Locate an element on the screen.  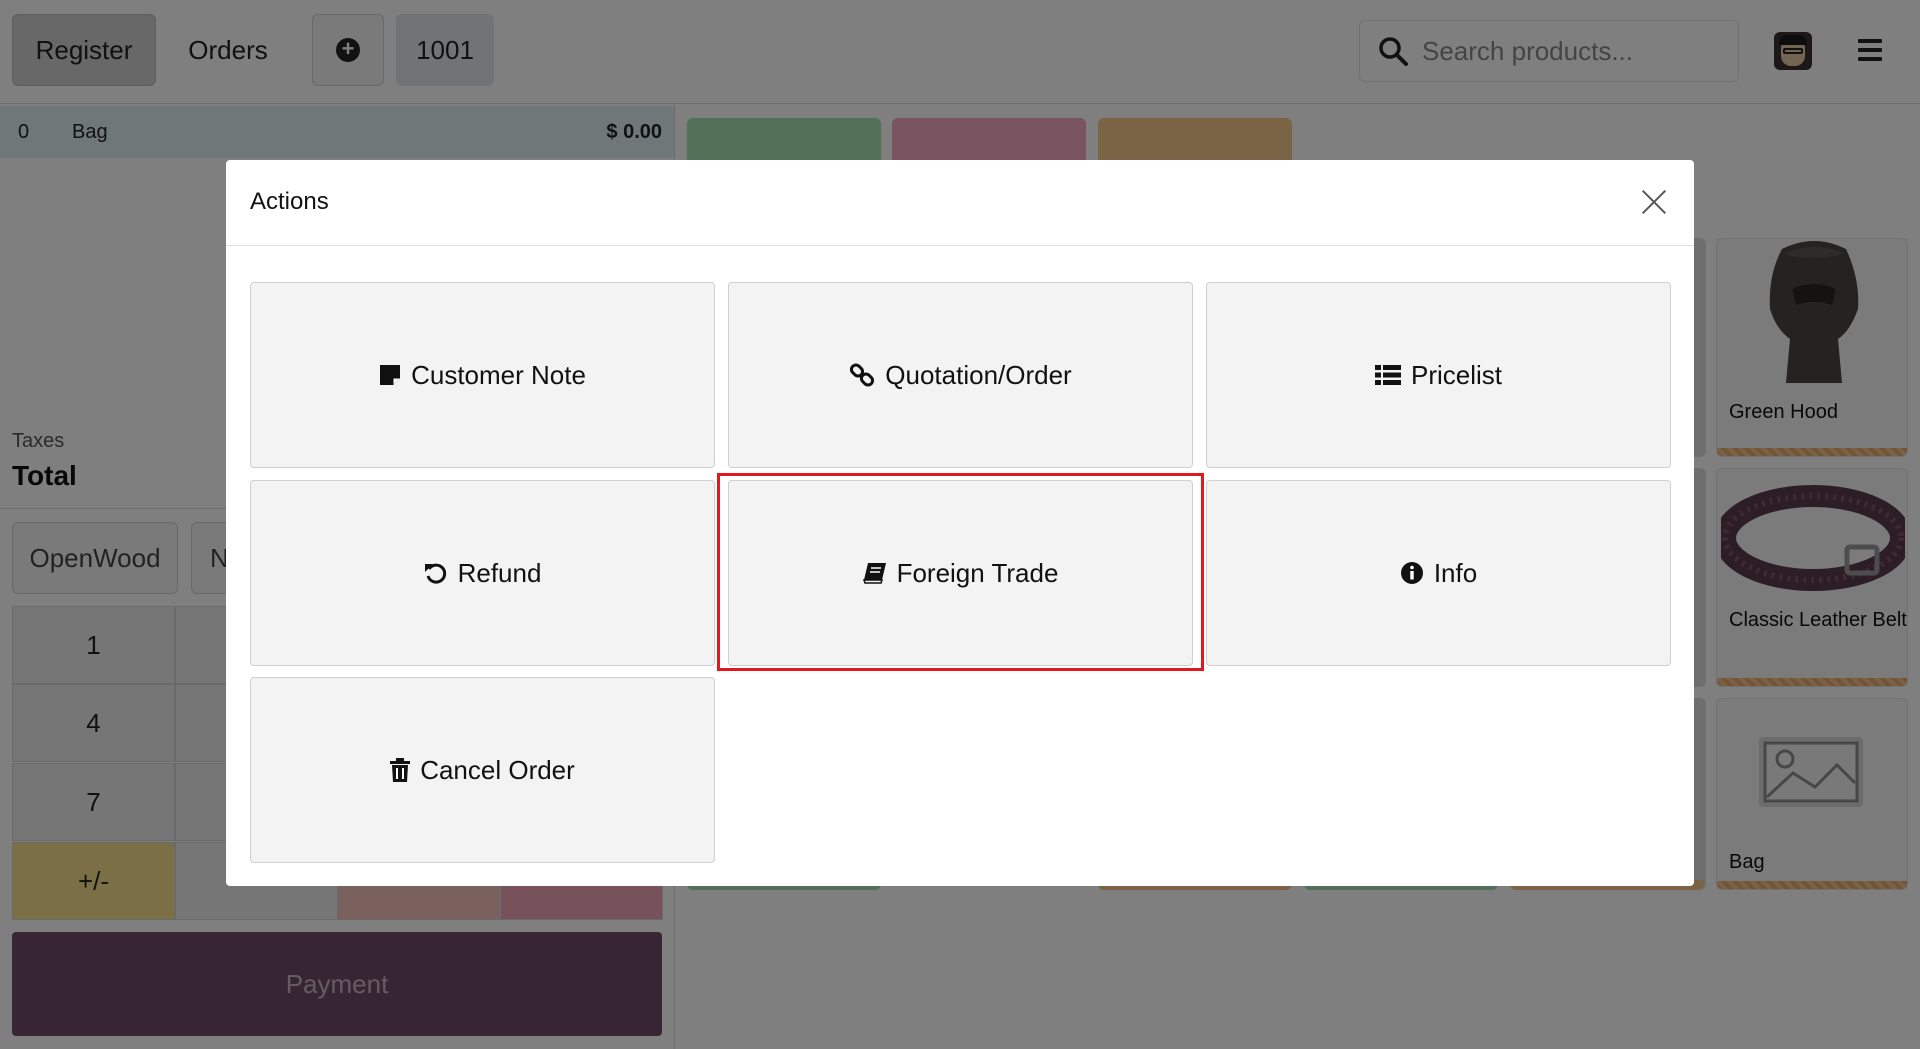
cancel-order-button: Cancel Order is located at coordinates (482, 770).